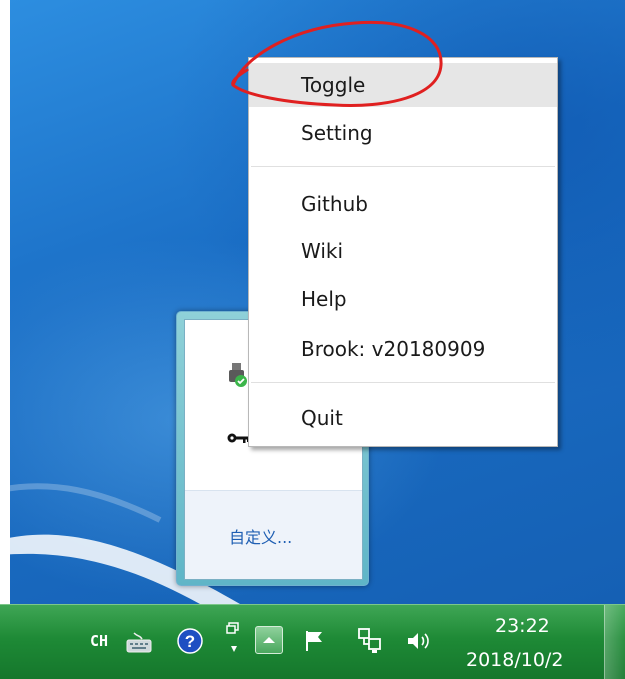 This screenshot has width=625, height=679. What do you see at coordinates (370, 641) in the screenshot?
I see `network-icon` at bounding box center [370, 641].